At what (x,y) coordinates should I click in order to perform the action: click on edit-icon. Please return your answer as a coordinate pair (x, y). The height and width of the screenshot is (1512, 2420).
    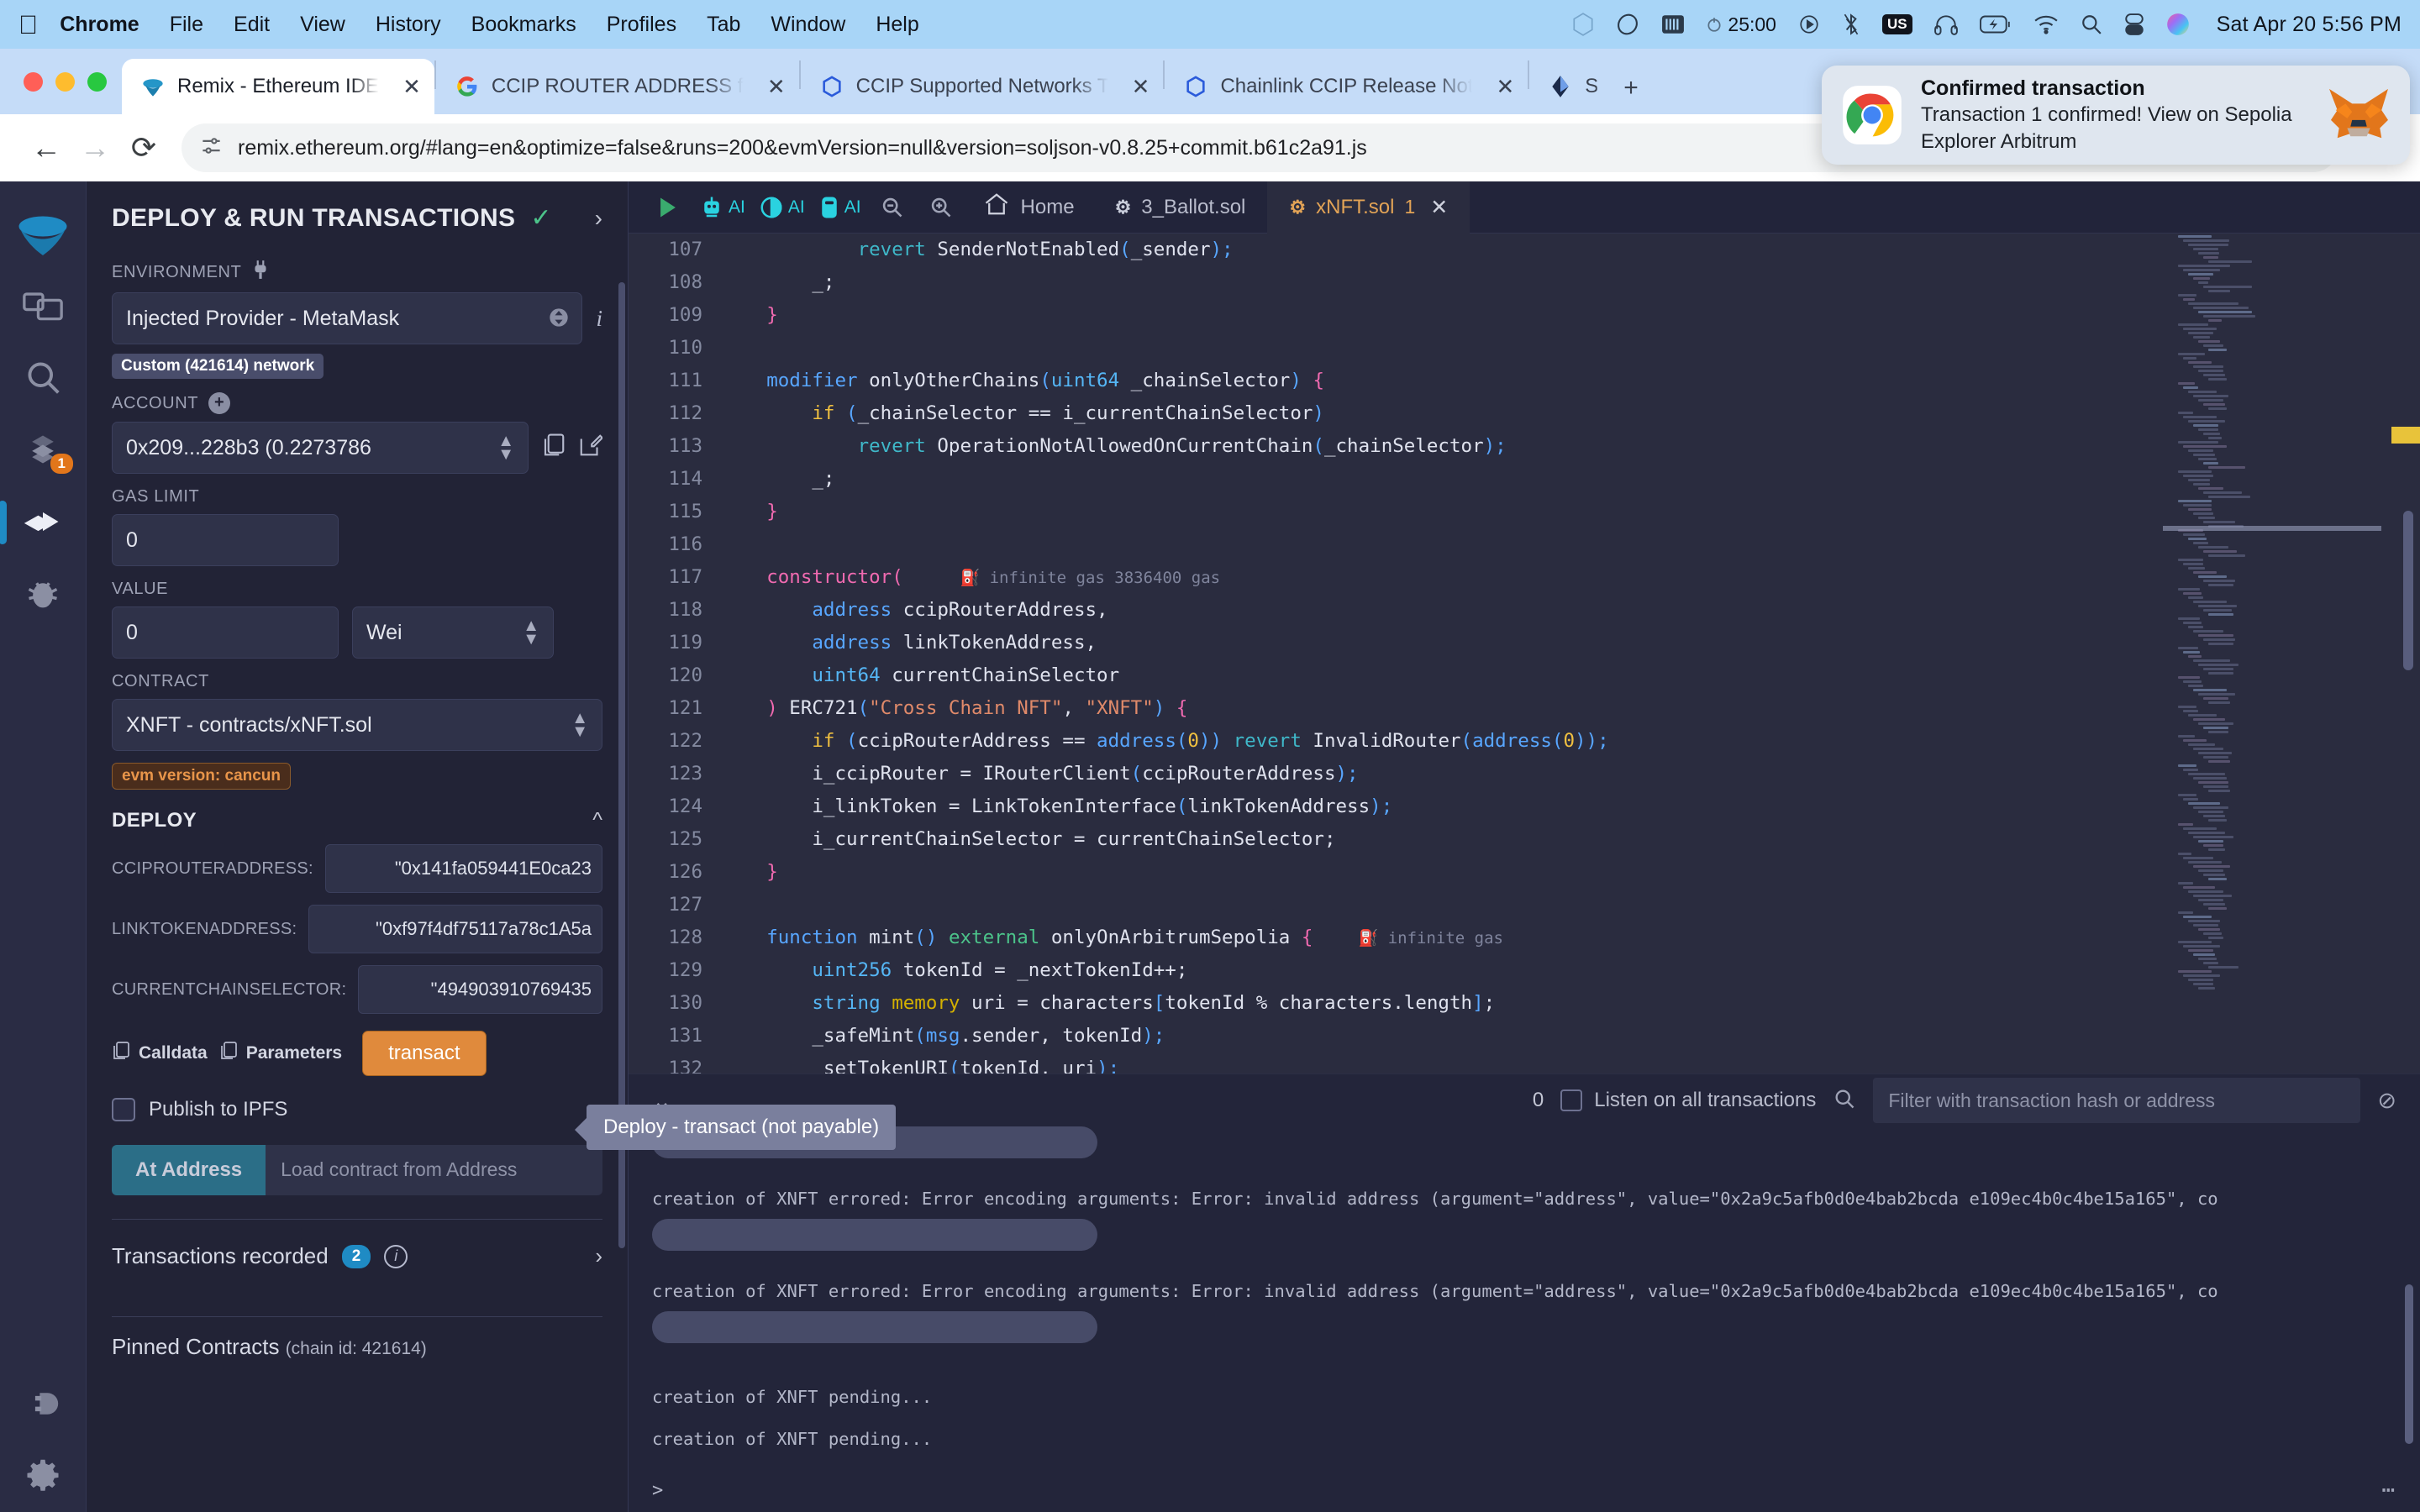
    Looking at the image, I should click on (591, 448).